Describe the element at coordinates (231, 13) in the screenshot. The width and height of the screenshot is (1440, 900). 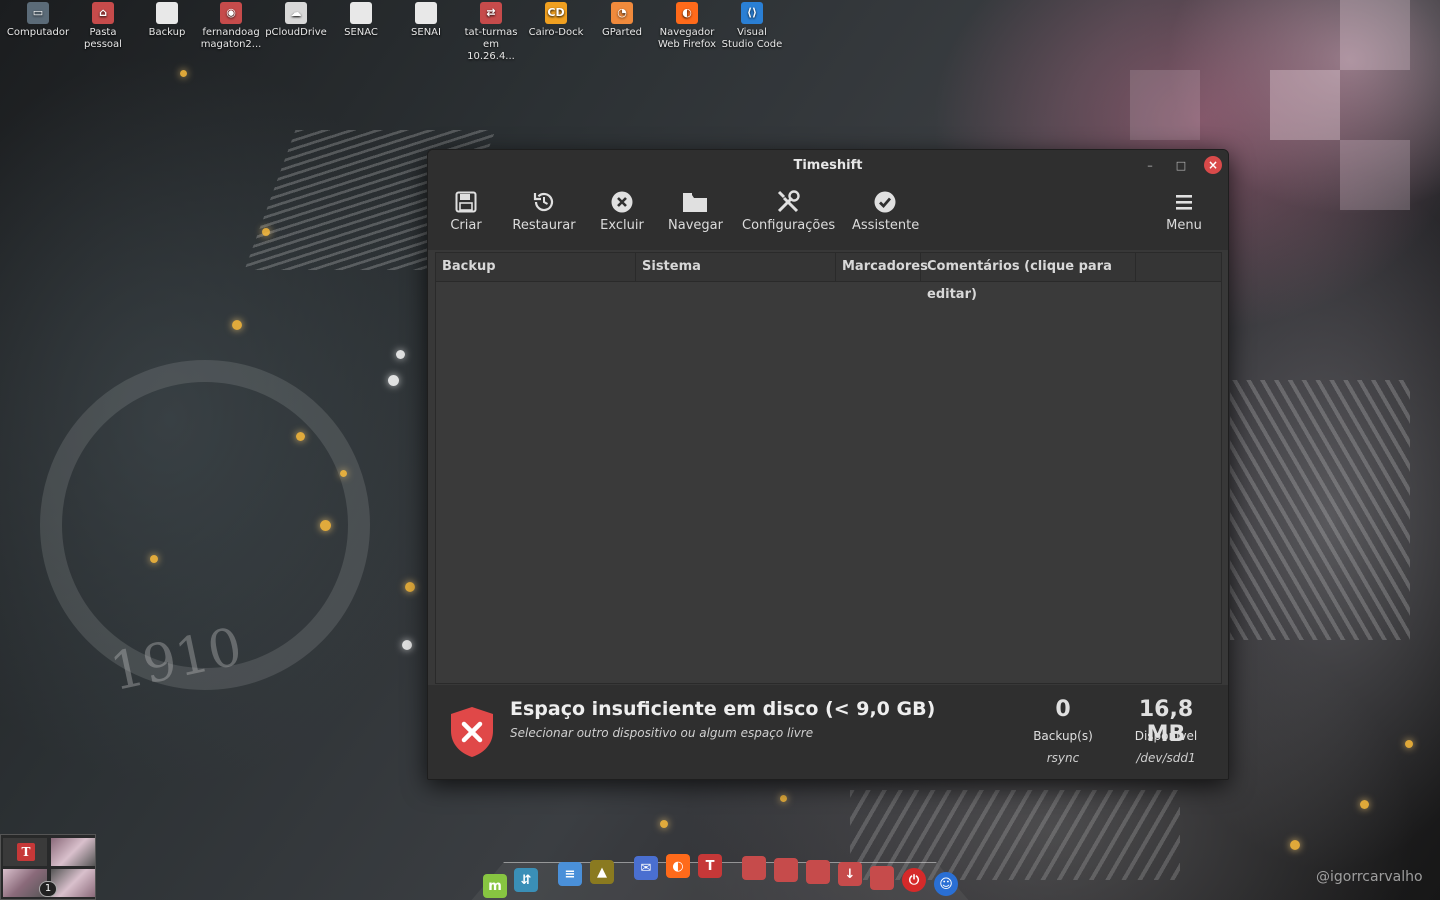
I see `drive-folder-icon: ◉` at that location.